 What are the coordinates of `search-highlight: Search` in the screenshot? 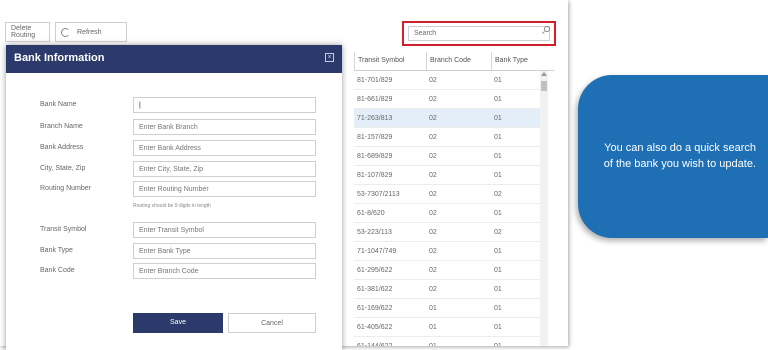 It's located at (479, 33).